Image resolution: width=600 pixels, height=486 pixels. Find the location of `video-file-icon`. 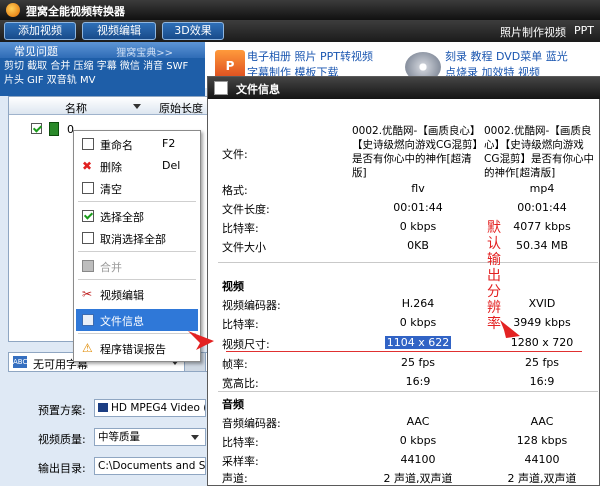

video-file-icon is located at coordinates (54, 129).